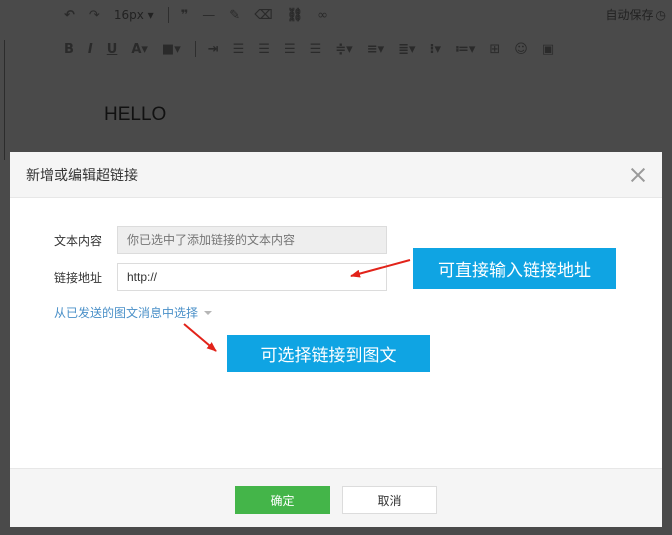 Image resolution: width=672 pixels, height=535 pixels. I want to click on indent-icon: ⇥, so click(213, 49).